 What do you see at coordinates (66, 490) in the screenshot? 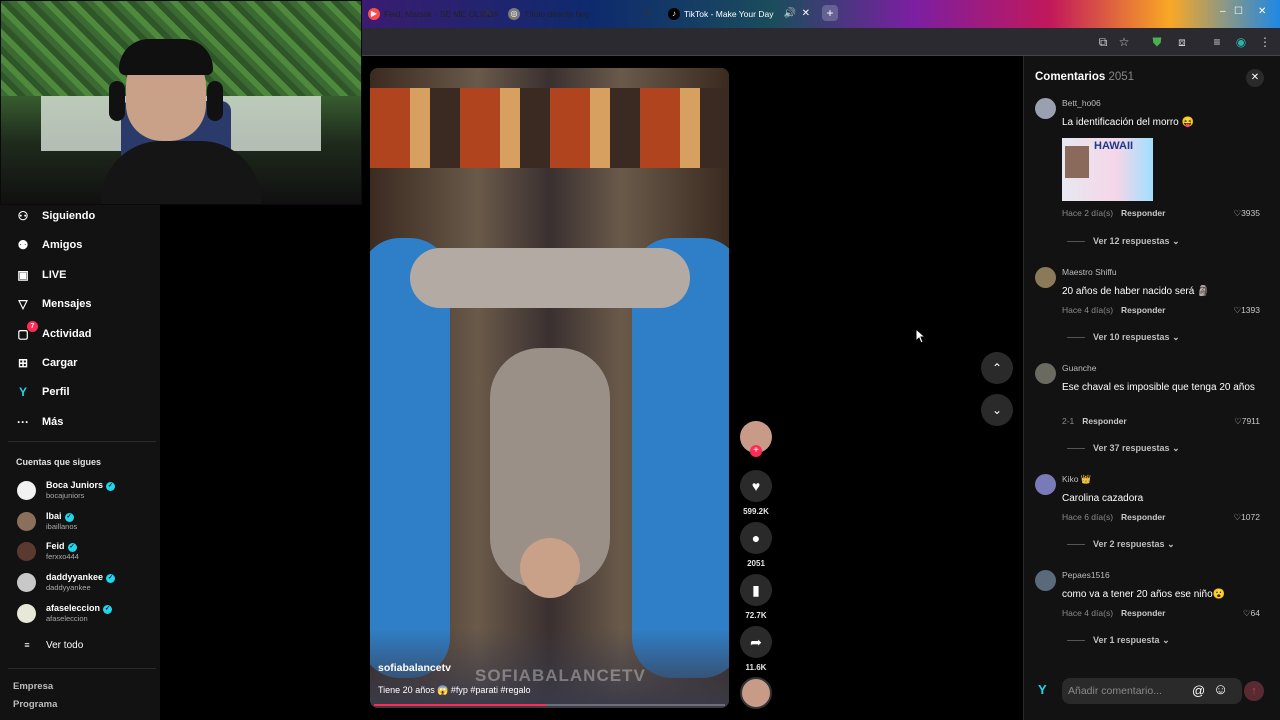
I see `followed-account-boca: Boca Juniors ✓ bocajuniors` at bounding box center [66, 490].